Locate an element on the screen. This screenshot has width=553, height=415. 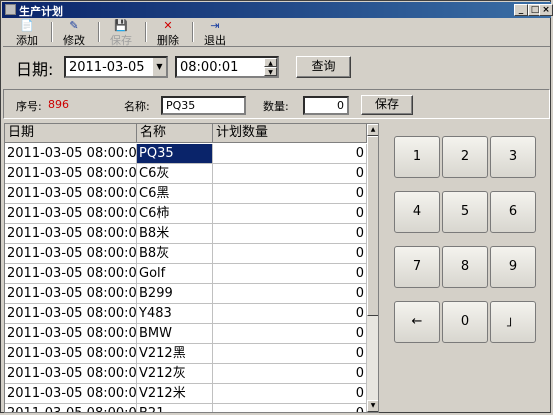
key-four: 4 is located at coordinates (417, 212).